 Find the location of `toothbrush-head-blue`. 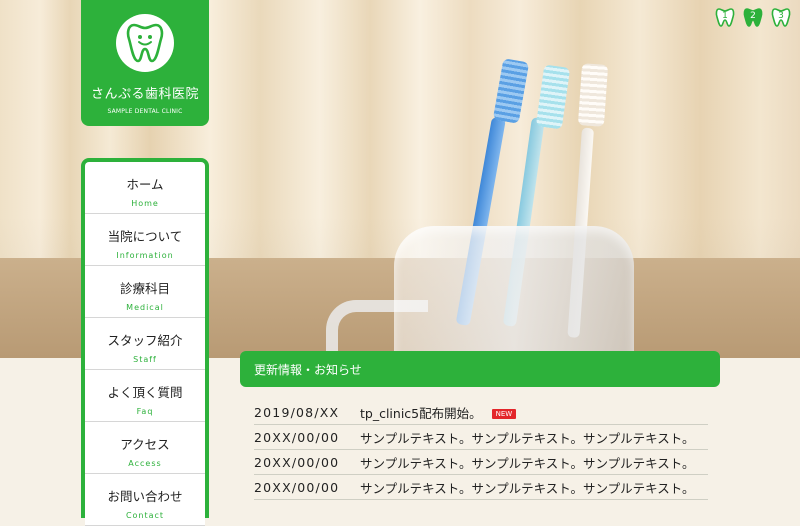

toothbrush-head-blue is located at coordinates (511, 91).